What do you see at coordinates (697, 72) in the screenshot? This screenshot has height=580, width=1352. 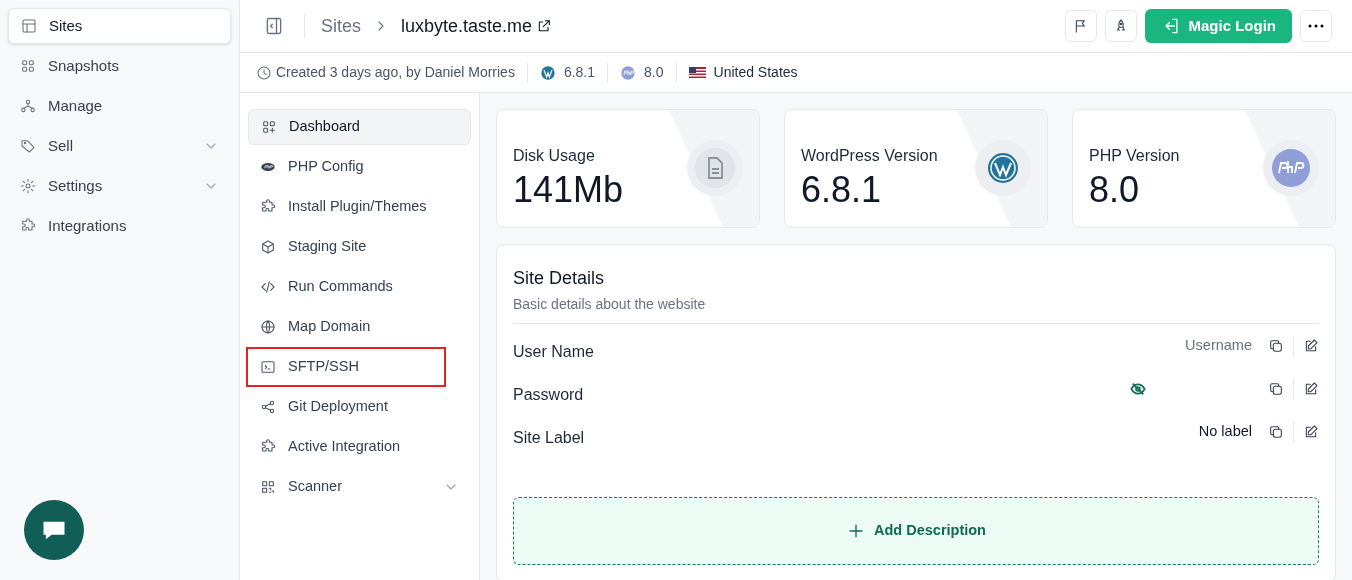 I see `flag-icon` at bounding box center [697, 72].